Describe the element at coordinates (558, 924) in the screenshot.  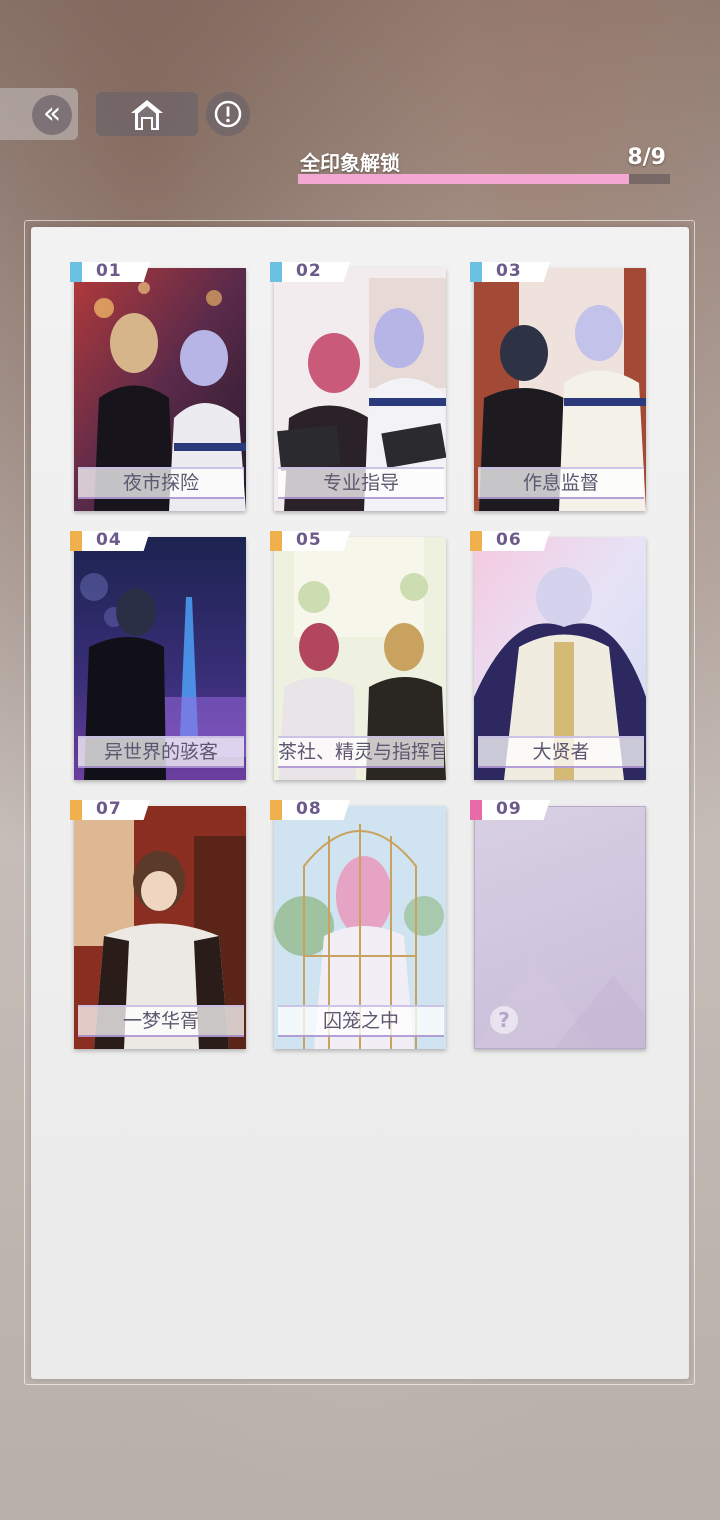
I see `impression-card-09-locked: 09 ?` at that location.